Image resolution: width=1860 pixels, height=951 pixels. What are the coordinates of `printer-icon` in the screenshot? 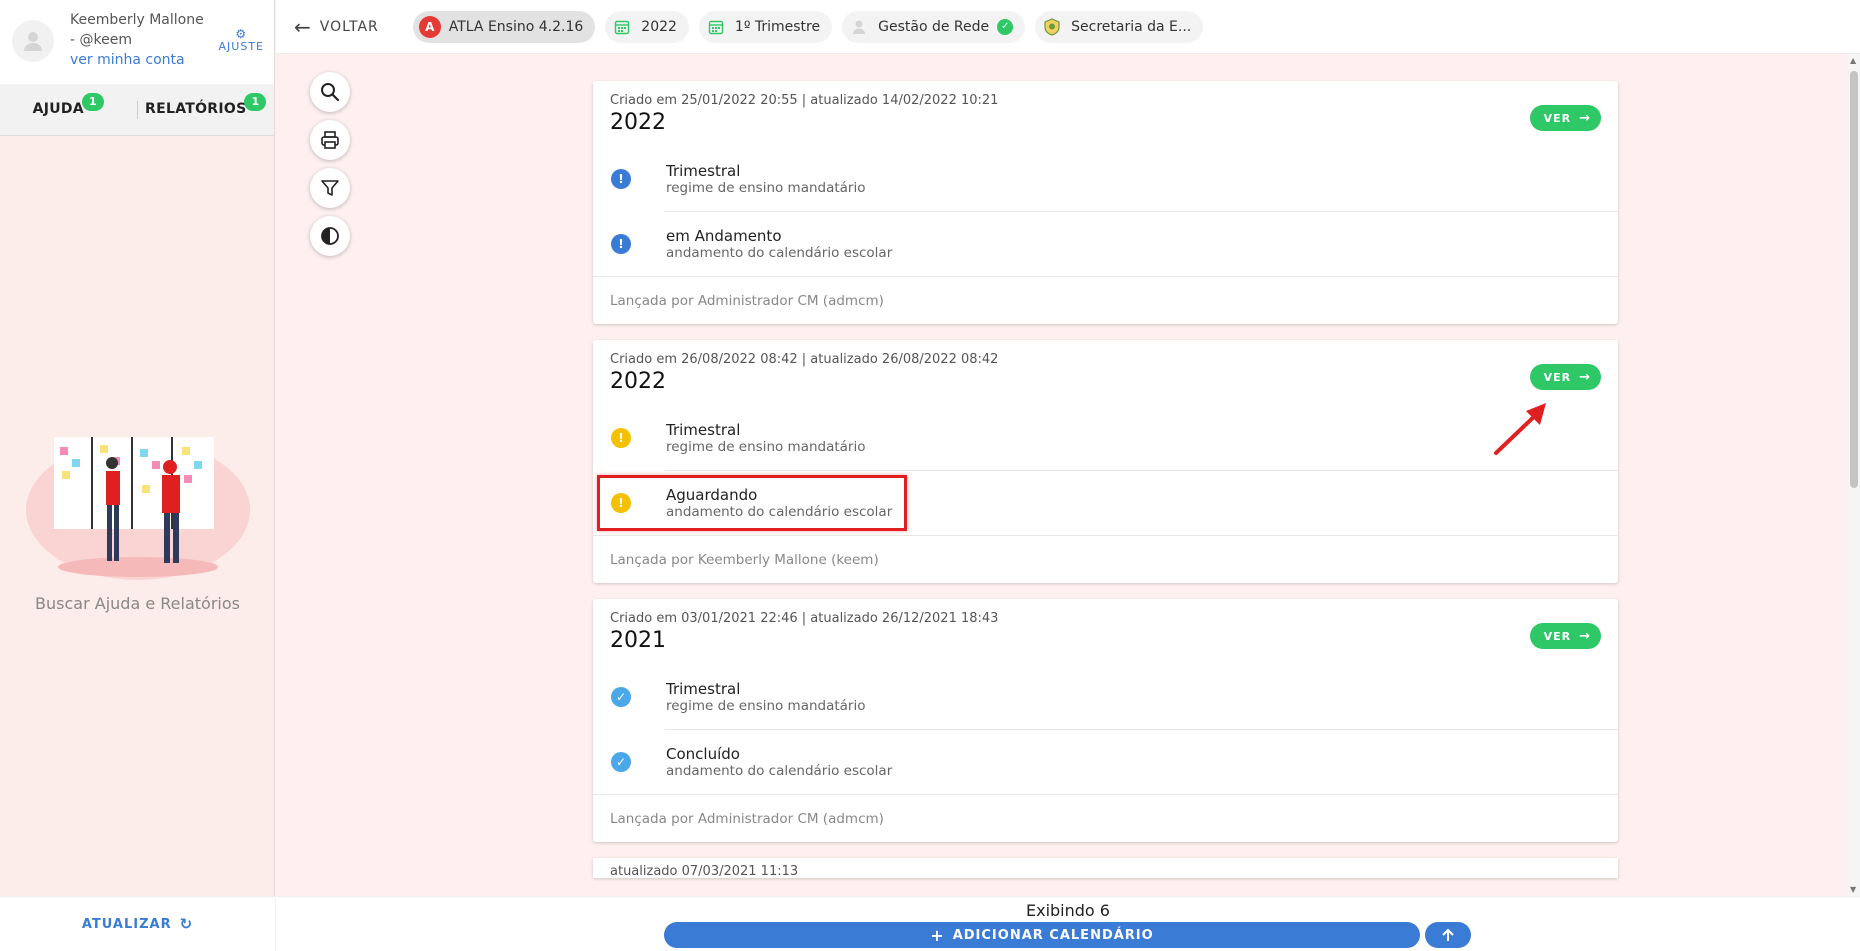 It's located at (330, 140).